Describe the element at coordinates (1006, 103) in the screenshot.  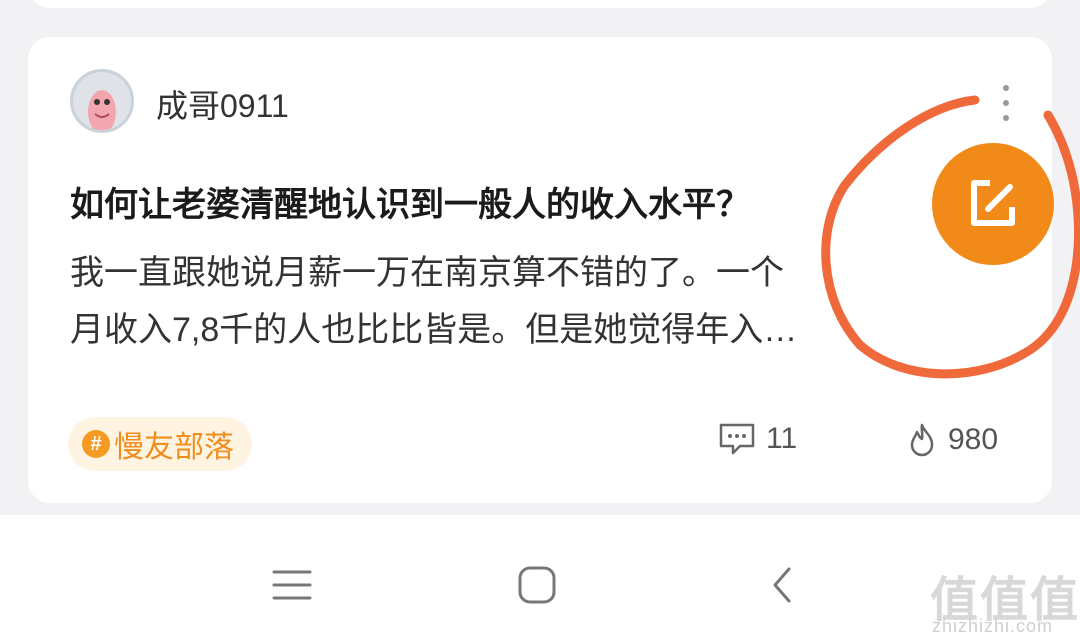
I see `more-vertical-icon` at that location.